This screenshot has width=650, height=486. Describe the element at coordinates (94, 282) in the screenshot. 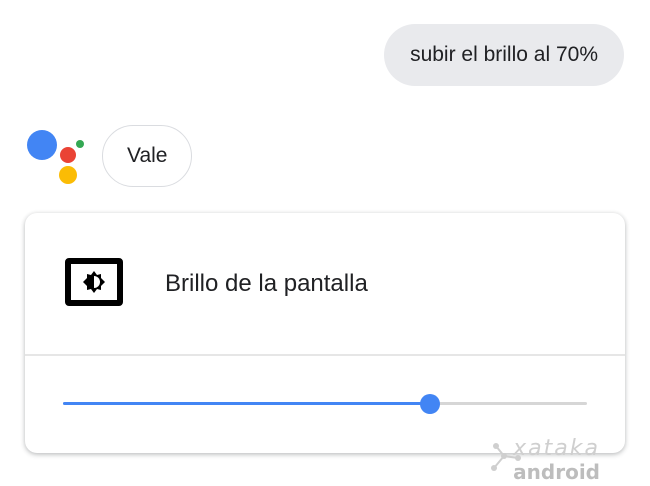

I see `brightness-icon` at that location.